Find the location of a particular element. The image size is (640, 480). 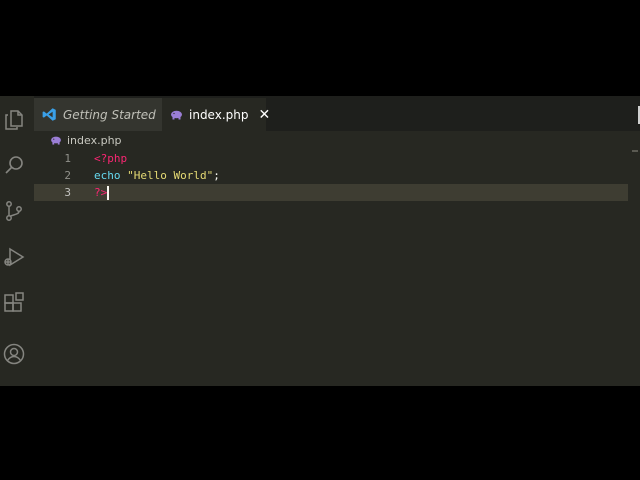

keyword-echo: echo is located at coordinates (107, 175).